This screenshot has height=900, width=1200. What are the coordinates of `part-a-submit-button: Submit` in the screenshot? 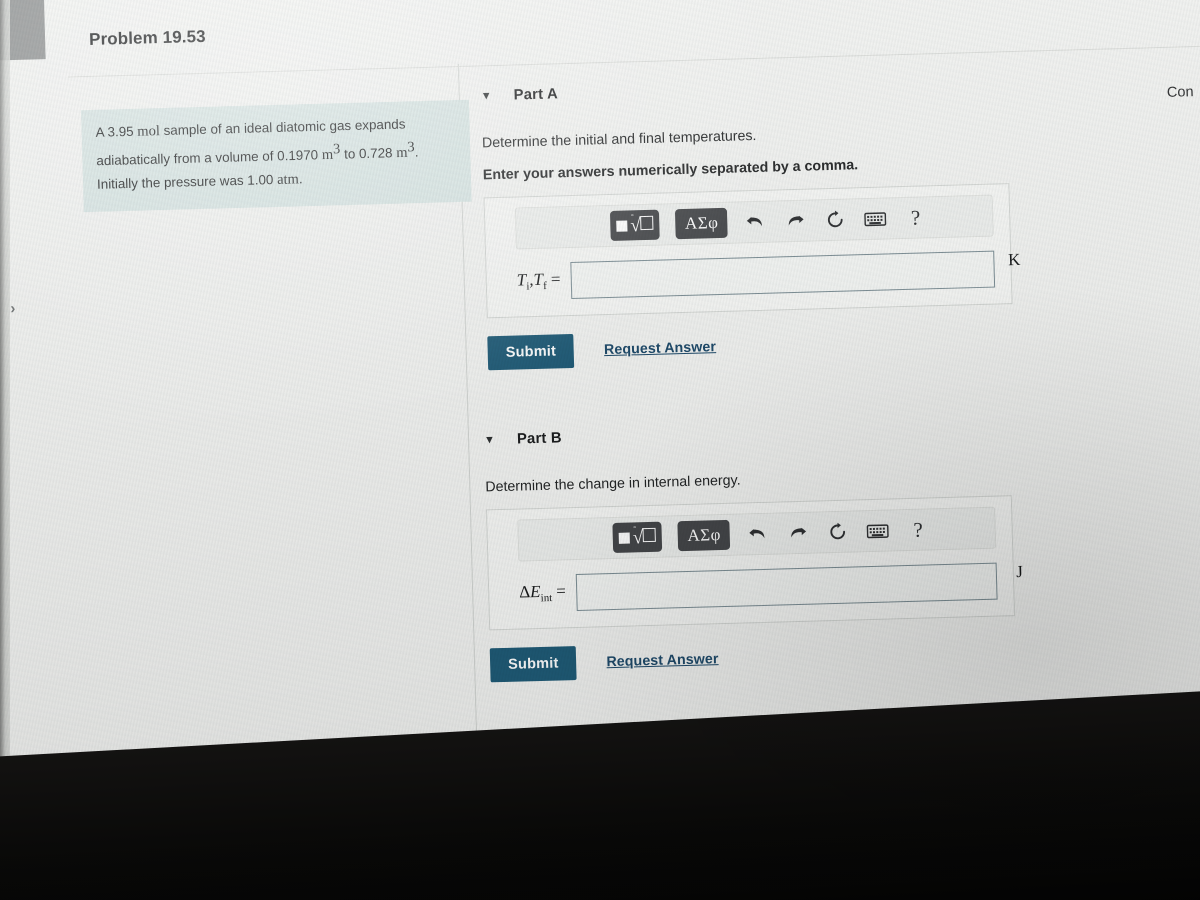 It's located at (531, 352).